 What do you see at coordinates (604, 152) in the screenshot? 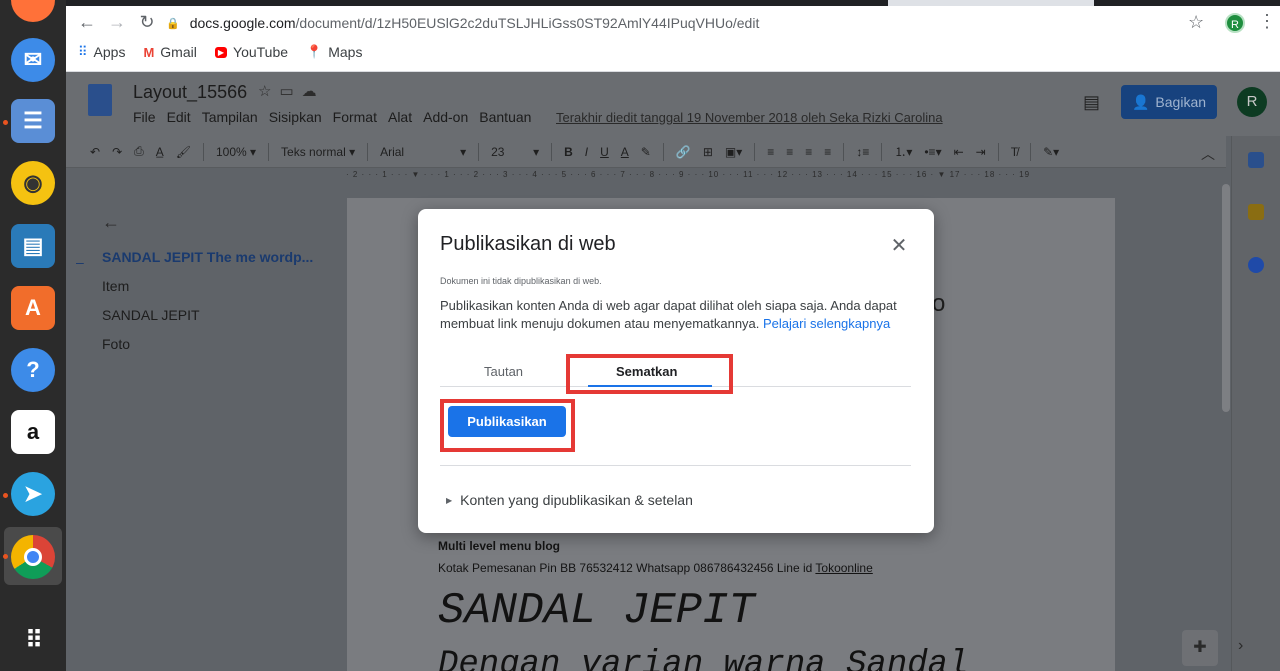
I see `underline-icon: U` at bounding box center [604, 152].